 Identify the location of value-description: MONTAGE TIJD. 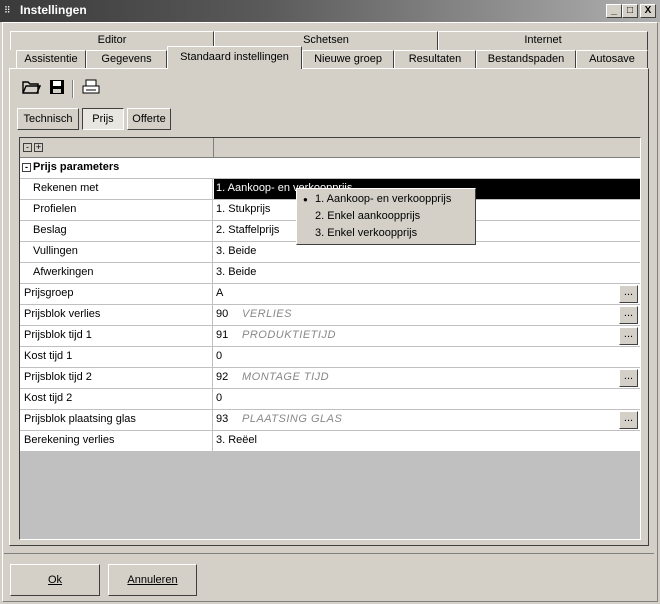
(286, 377).